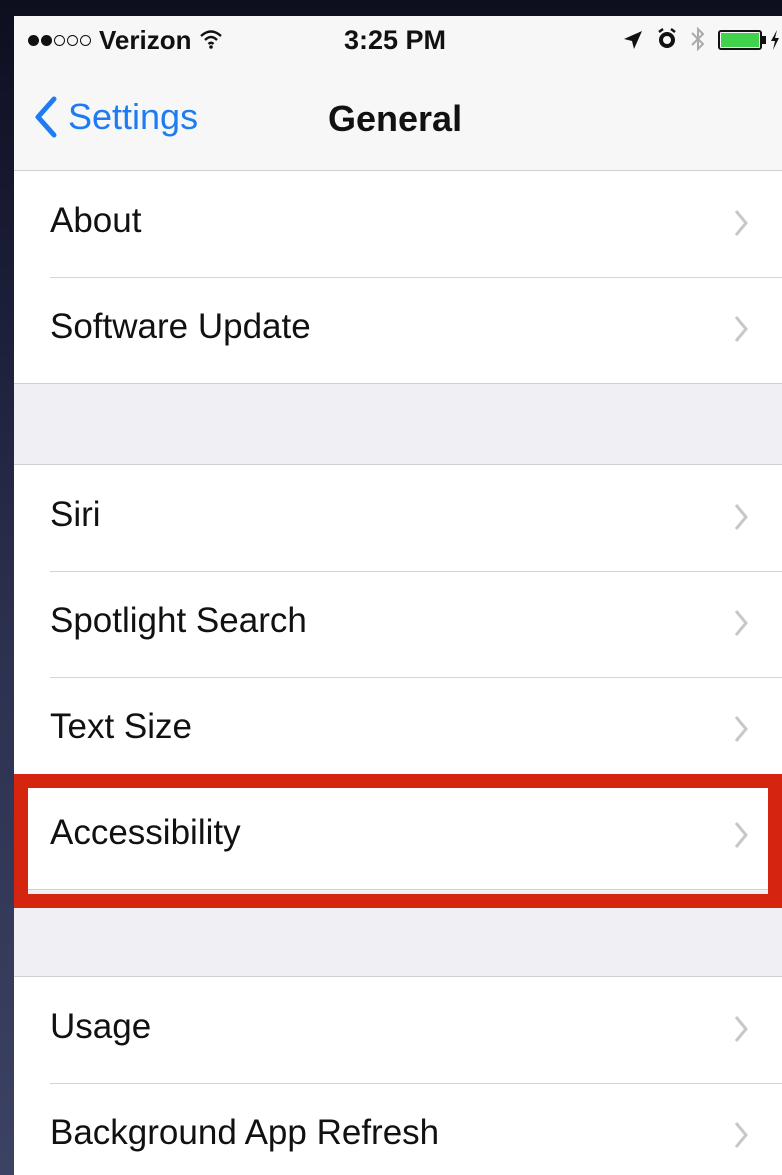 The height and width of the screenshot is (1175, 782). What do you see at coordinates (633, 42) in the screenshot?
I see `location-arrow-icon` at bounding box center [633, 42].